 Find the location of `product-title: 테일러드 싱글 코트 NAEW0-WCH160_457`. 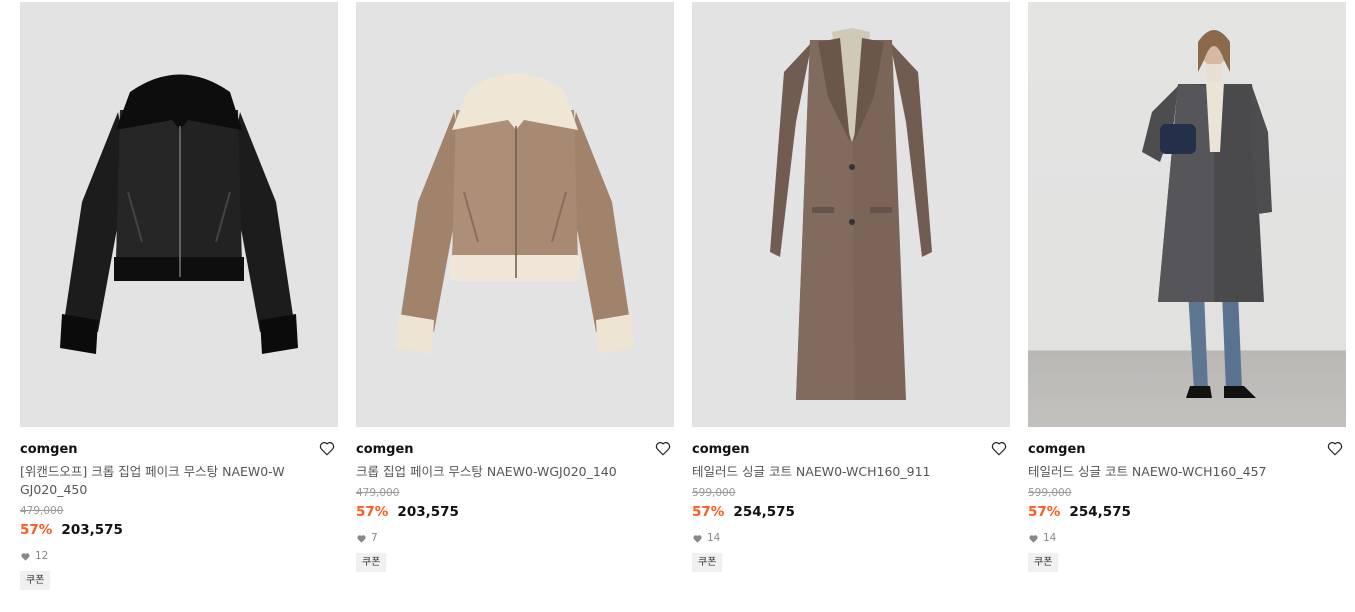

product-title: 테일러드 싱글 코트 NAEW0-WCH160_457 is located at coordinates (1163, 472).